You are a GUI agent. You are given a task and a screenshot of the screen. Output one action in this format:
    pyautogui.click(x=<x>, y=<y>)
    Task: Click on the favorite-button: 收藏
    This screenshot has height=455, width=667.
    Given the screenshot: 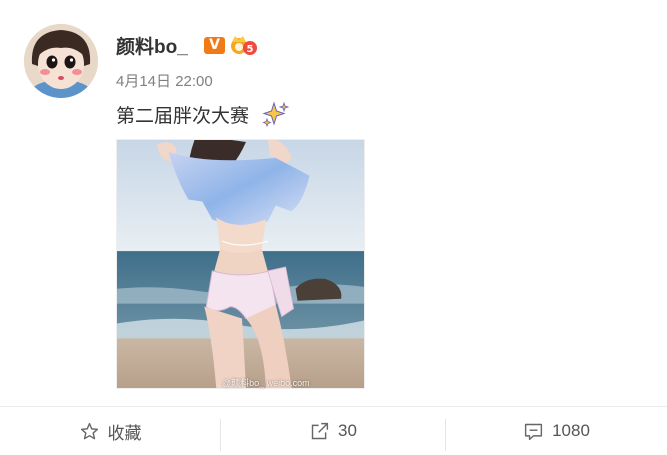 What is the action you would take?
    pyautogui.click(x=110, y=431)
    